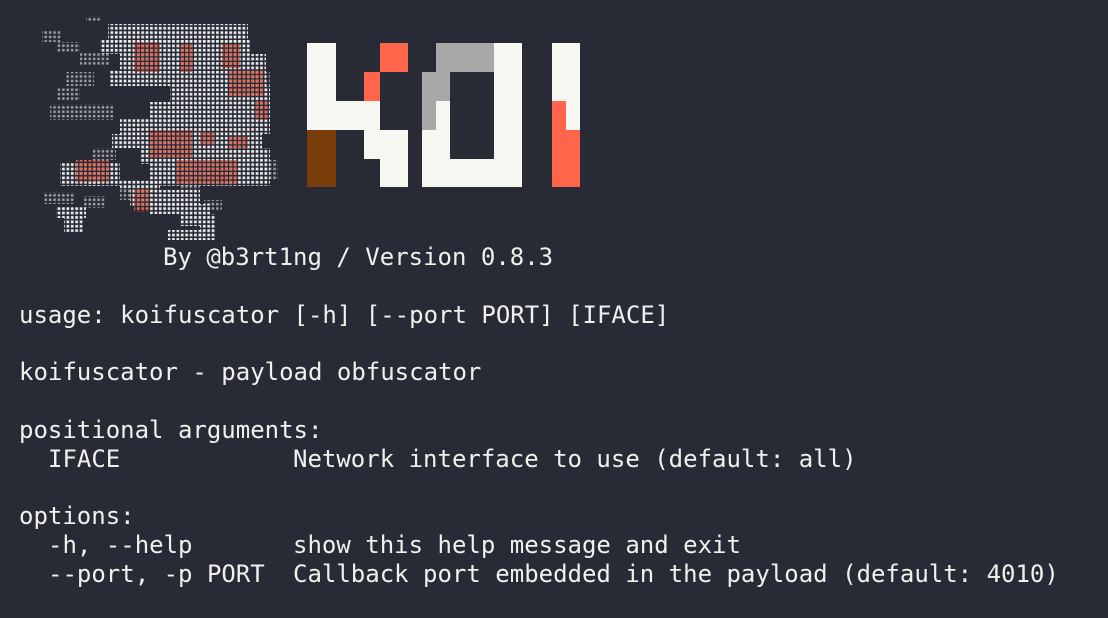  What do you see at coordinates (443, 115) in the screenshot?
I see `koi-logo-icon` at bounding box center [443, 115].